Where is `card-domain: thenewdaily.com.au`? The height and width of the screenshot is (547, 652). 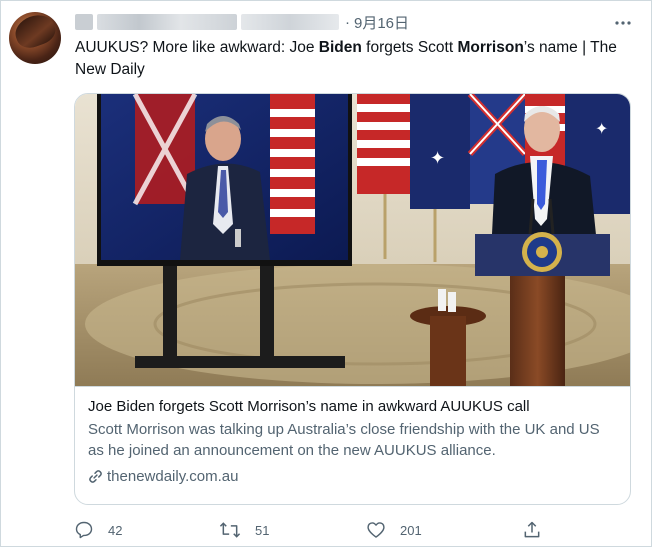 card-domain: thenewdaily.com.au is located at coordinates (163, 476).